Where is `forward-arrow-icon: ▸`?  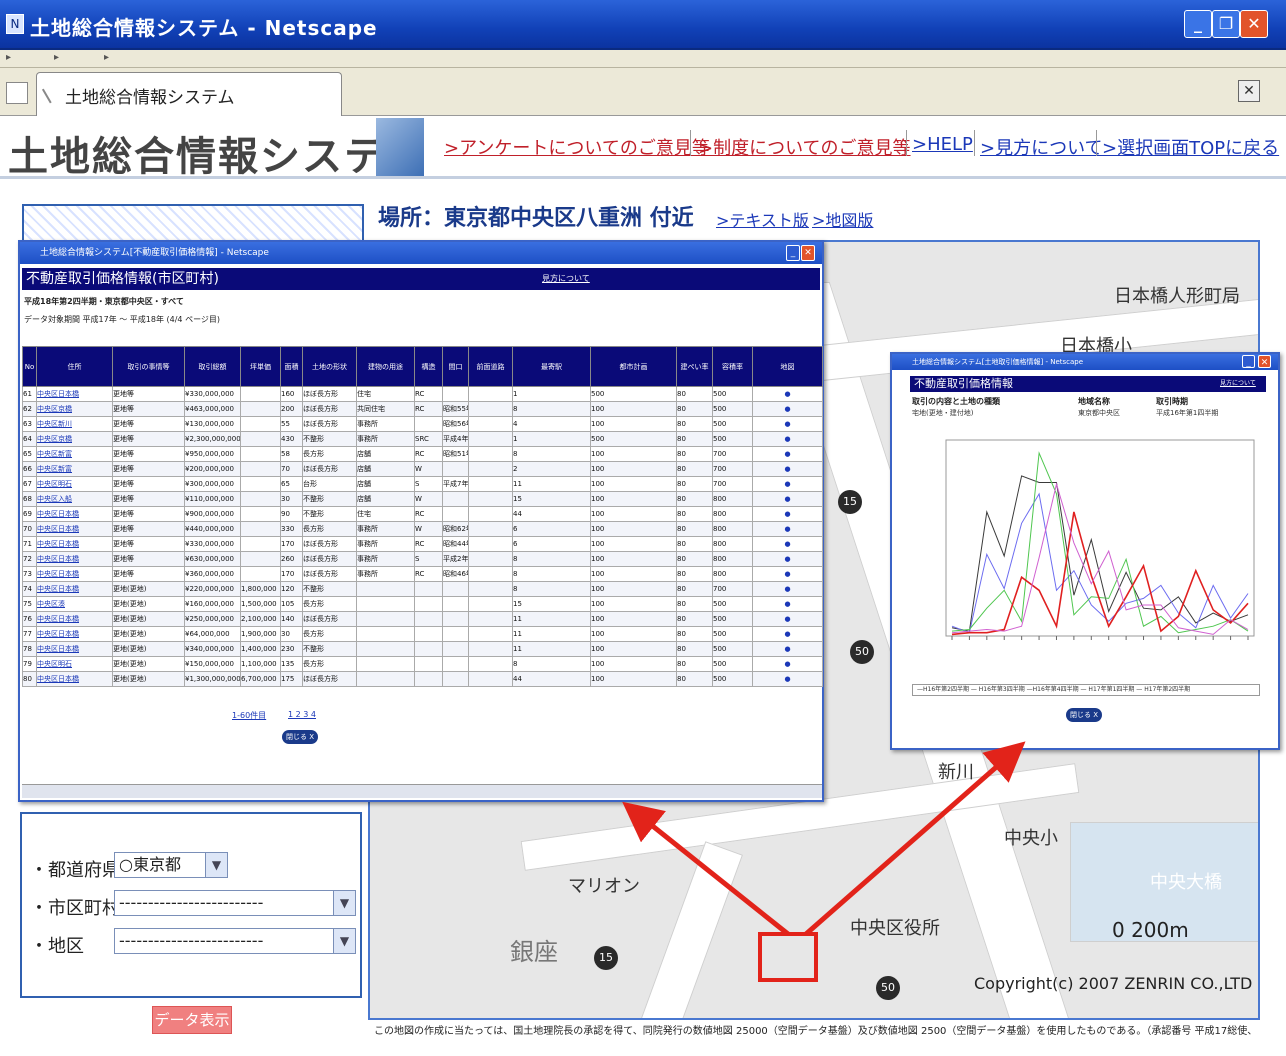
forward-arrow-icon: ▸ is located at coordinates (56, 57).